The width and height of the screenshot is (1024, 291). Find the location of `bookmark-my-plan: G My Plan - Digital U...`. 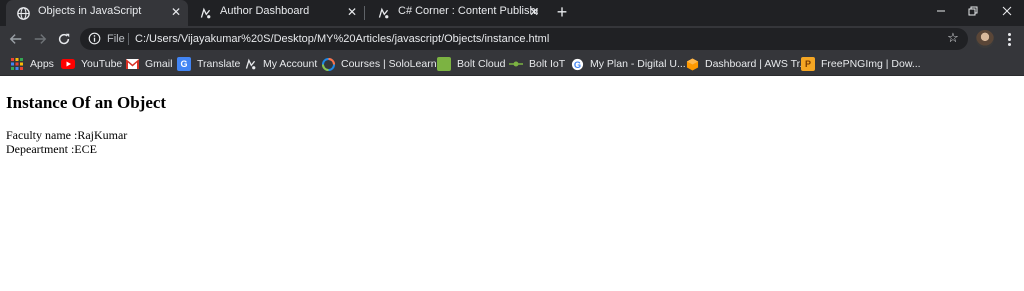

bookmark-my-plan: G My Plan - Digital U... is located at coordinates (628, 64).